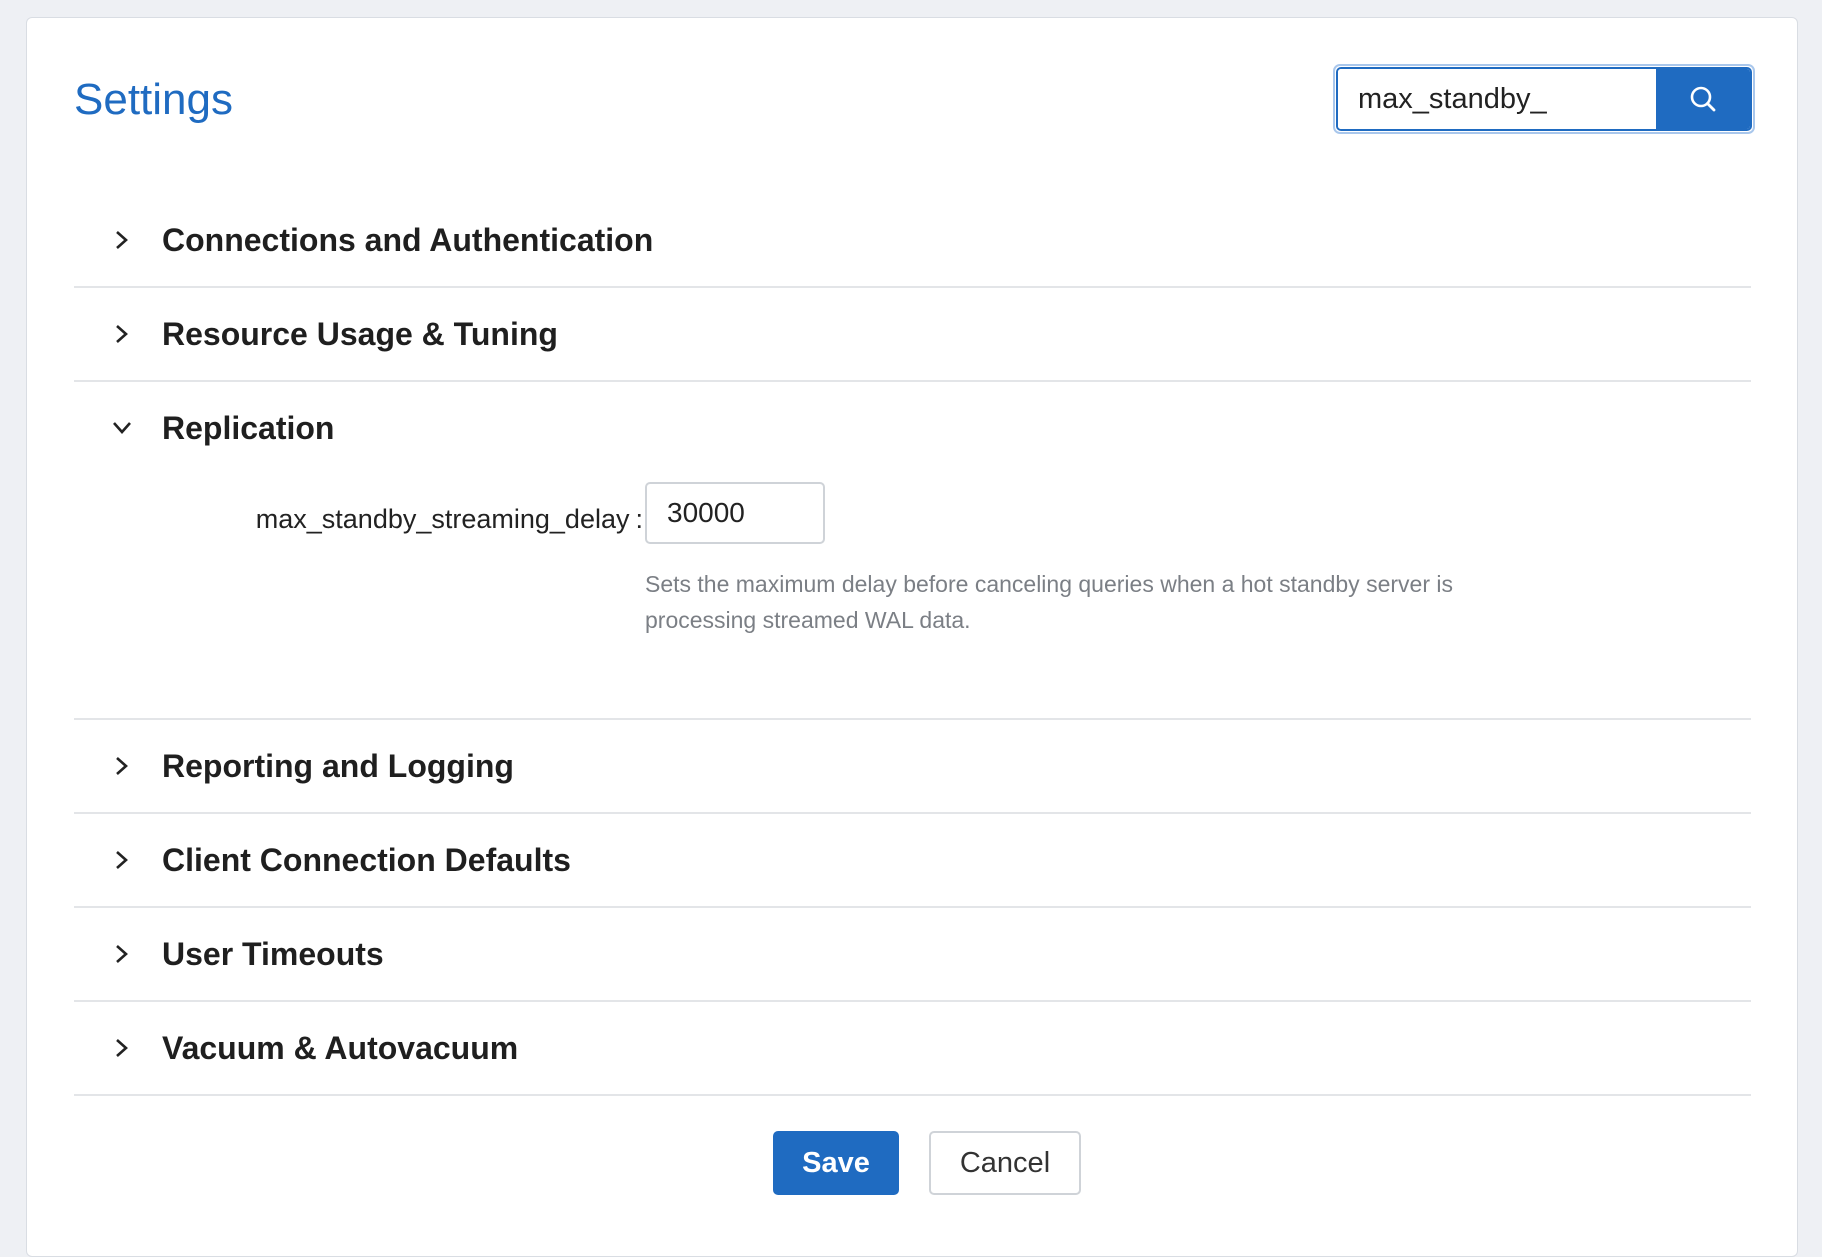  Describe the element at coordinates (912, 1163) in the screenshot. I see `form-actions: Save Cancel` at that location.